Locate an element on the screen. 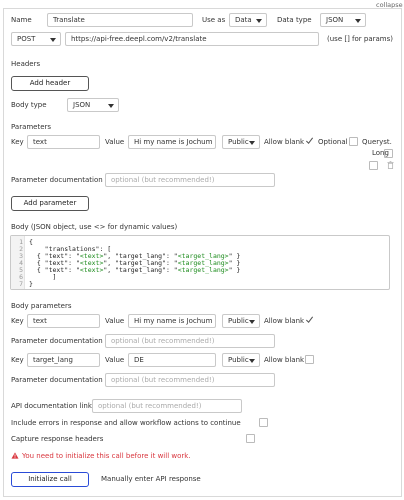 The height and width of the screenshot is (500, 404). parameters-title: Parameters is located at coordinates (31, 127).